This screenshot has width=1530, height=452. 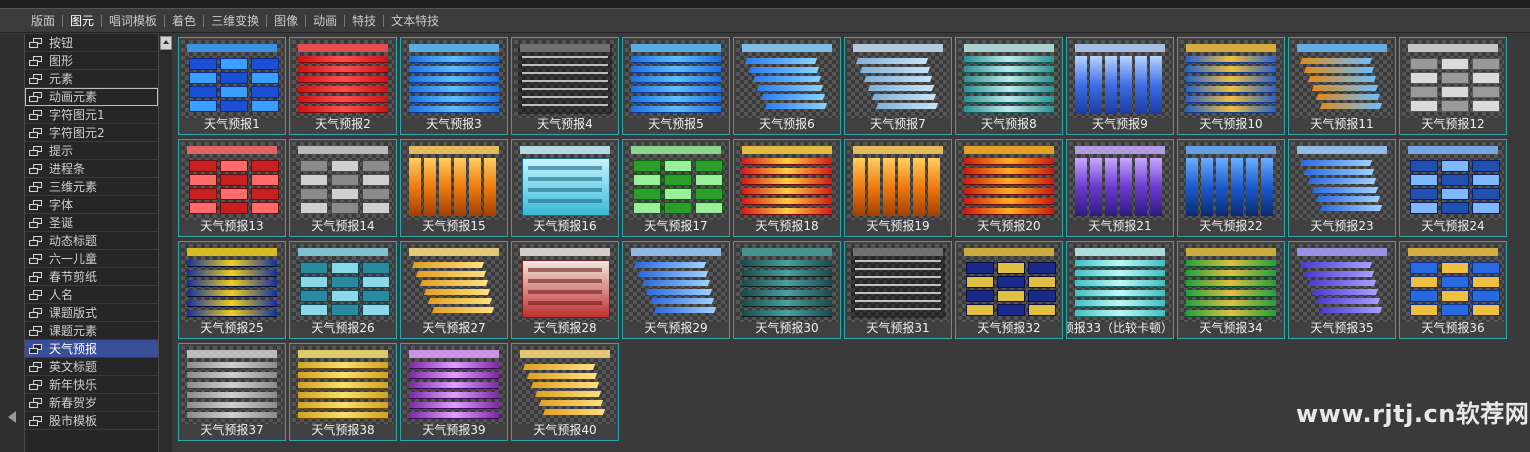 What do you see at coordinates (1231, 124) in the screenshot?
I see `template-label: 天气预报10` at bounding box center [1231, 124].